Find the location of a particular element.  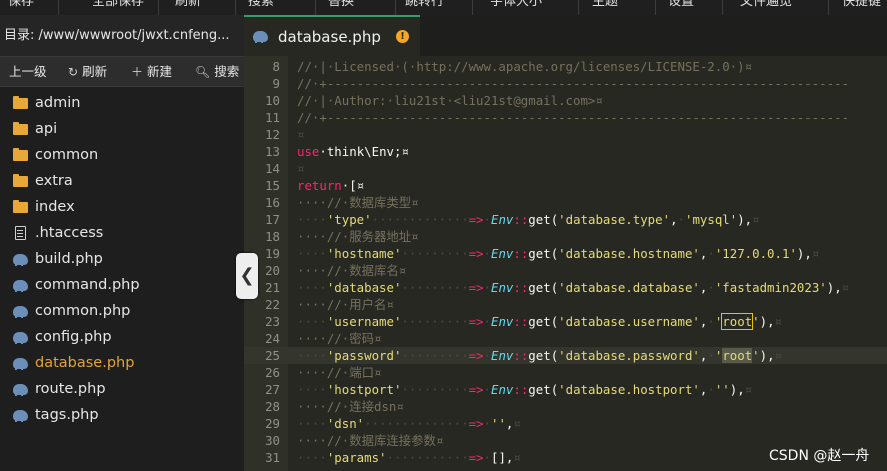

line-number: 11 is located at coordinates (272, 117).